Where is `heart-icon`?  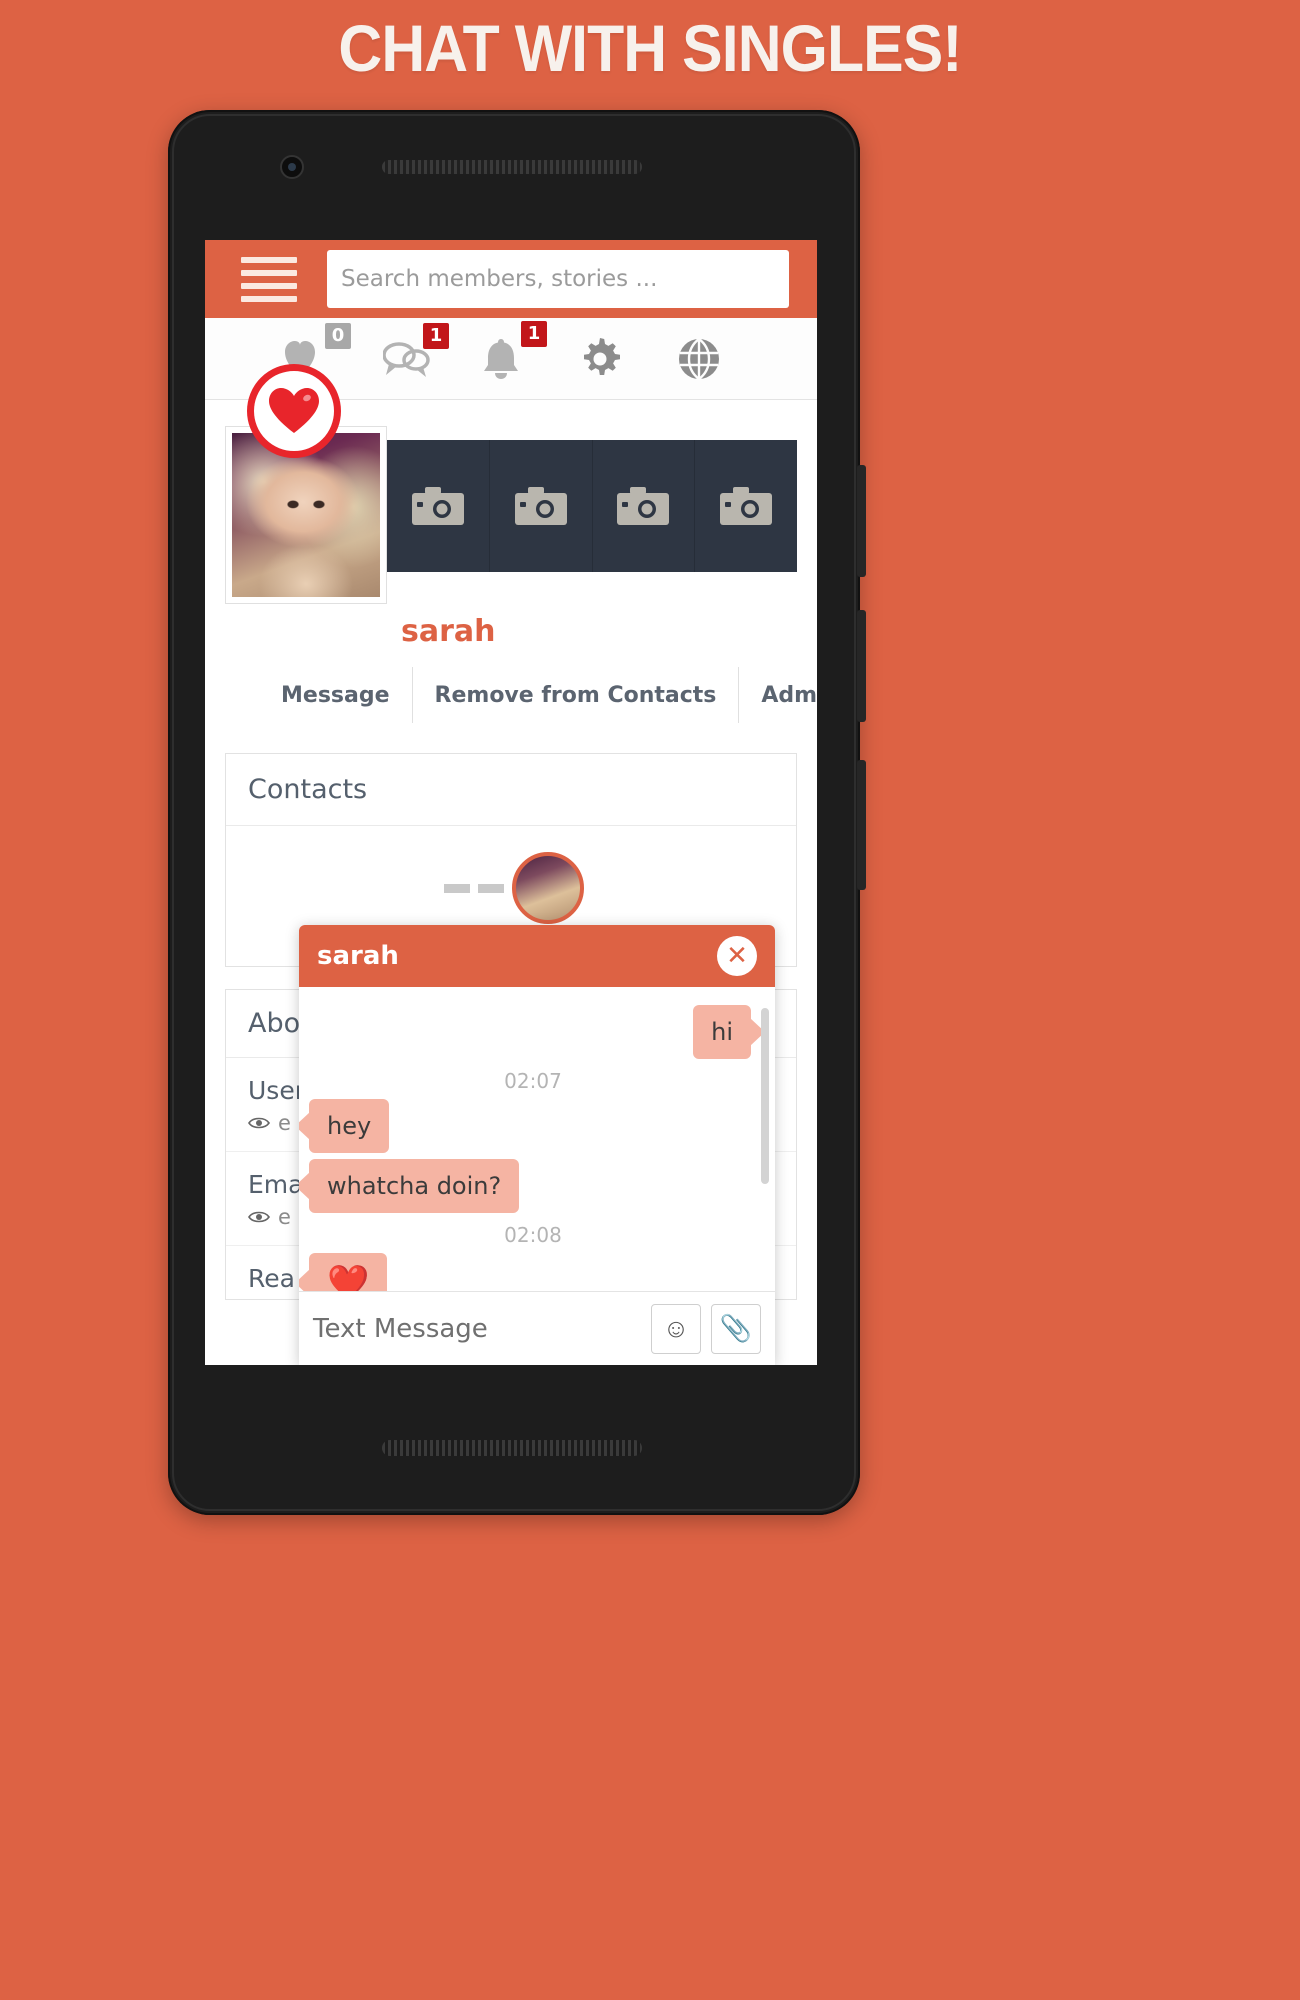
heart-icon is located at coordinates (294, 410).